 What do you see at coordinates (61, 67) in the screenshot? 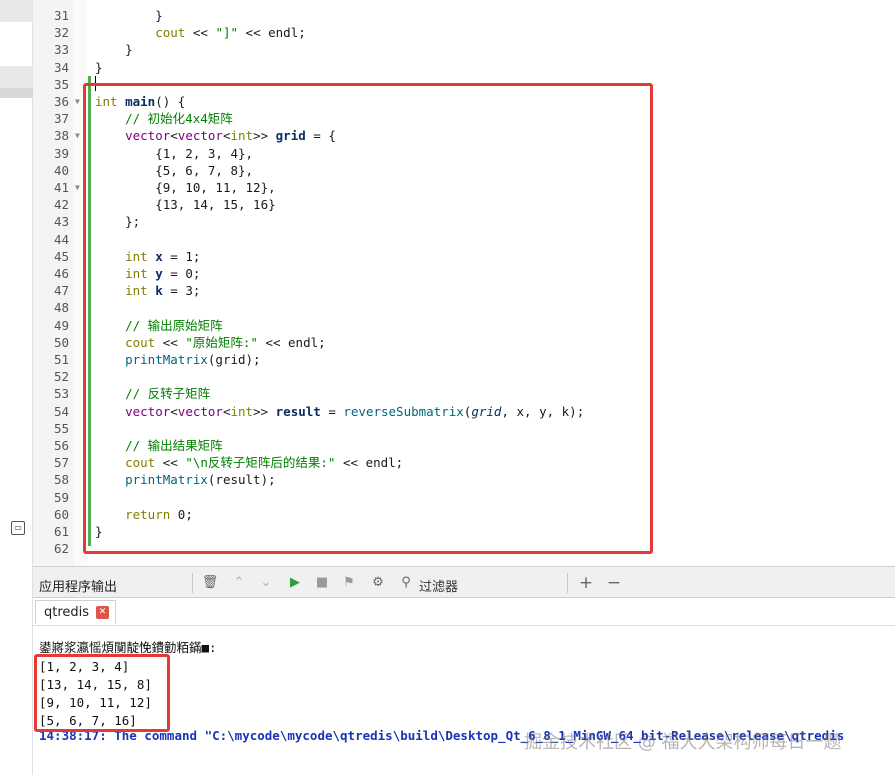
I see `line-number: 34` at bounding box center [61, 67].